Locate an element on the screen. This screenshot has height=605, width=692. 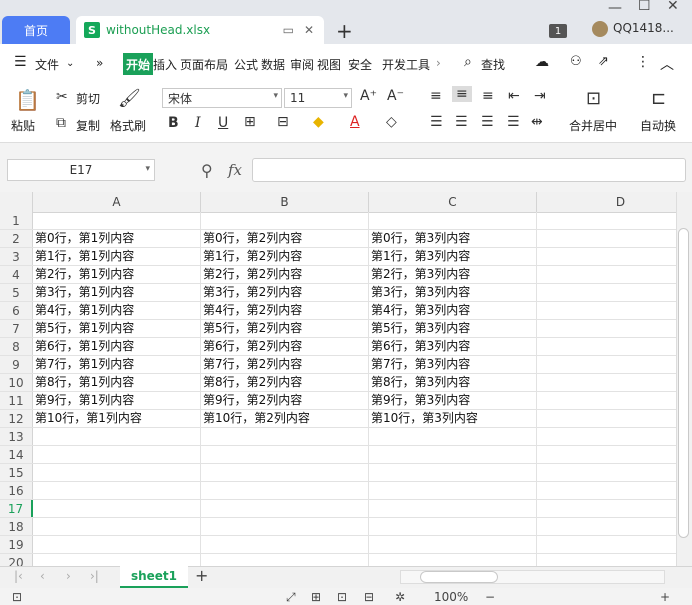
merge-center-button: 合并居中 is located at coordinates (593, 125).